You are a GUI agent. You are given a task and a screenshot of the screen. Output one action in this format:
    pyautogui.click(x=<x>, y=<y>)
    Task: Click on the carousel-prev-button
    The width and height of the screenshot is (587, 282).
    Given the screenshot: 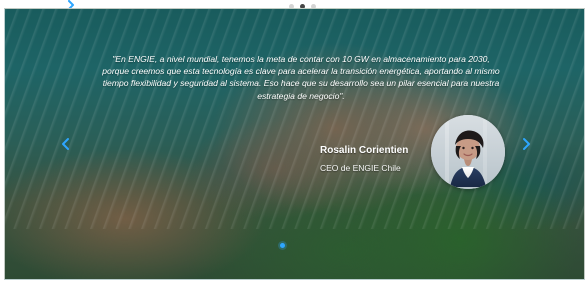 What is the action you would take?
    pyautogui.click(x=66, y=144)
    